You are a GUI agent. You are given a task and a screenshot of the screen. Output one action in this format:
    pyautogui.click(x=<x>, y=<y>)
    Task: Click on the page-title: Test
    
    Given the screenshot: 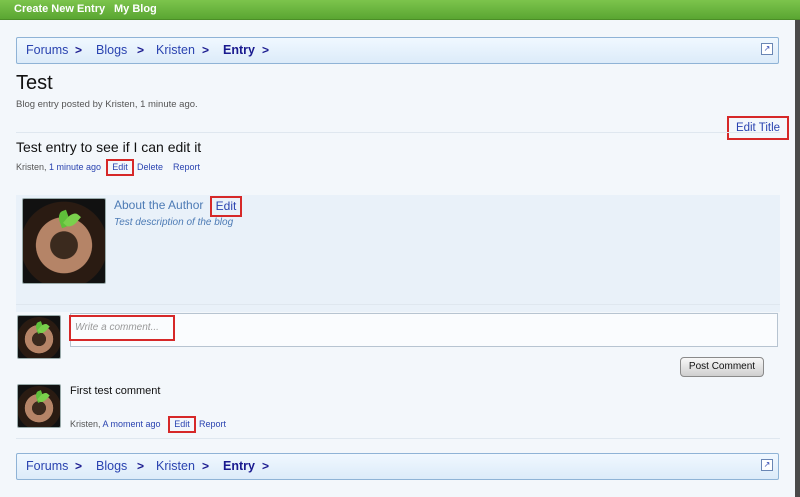 What is the action you would take?
    pyautogui.click(x=34, y=83)
    